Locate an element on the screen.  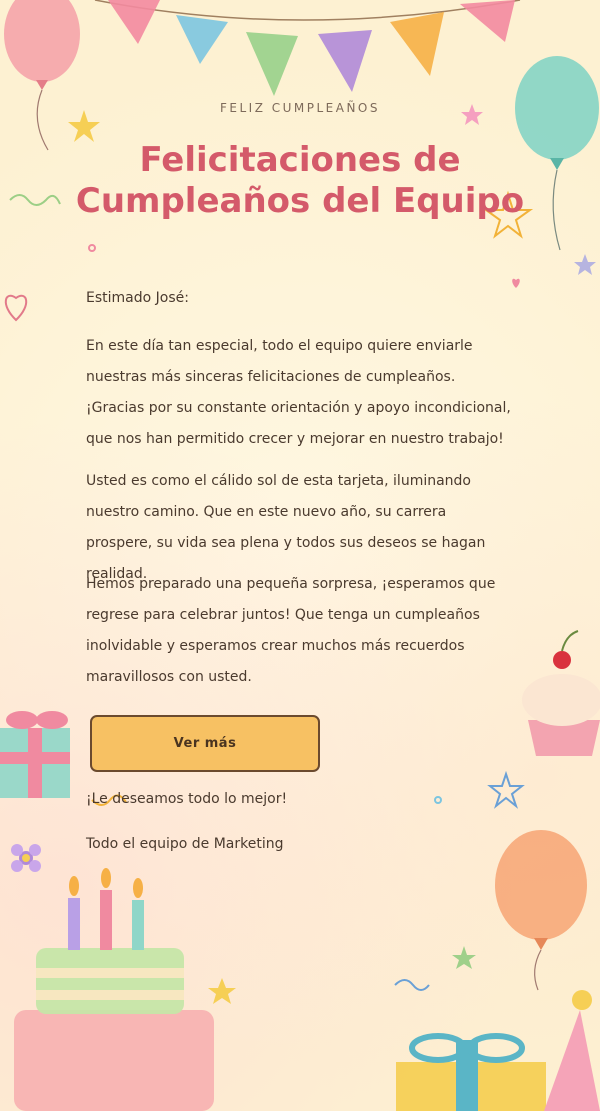
see-more-button: Ver más is located at coordinates (205, 743).